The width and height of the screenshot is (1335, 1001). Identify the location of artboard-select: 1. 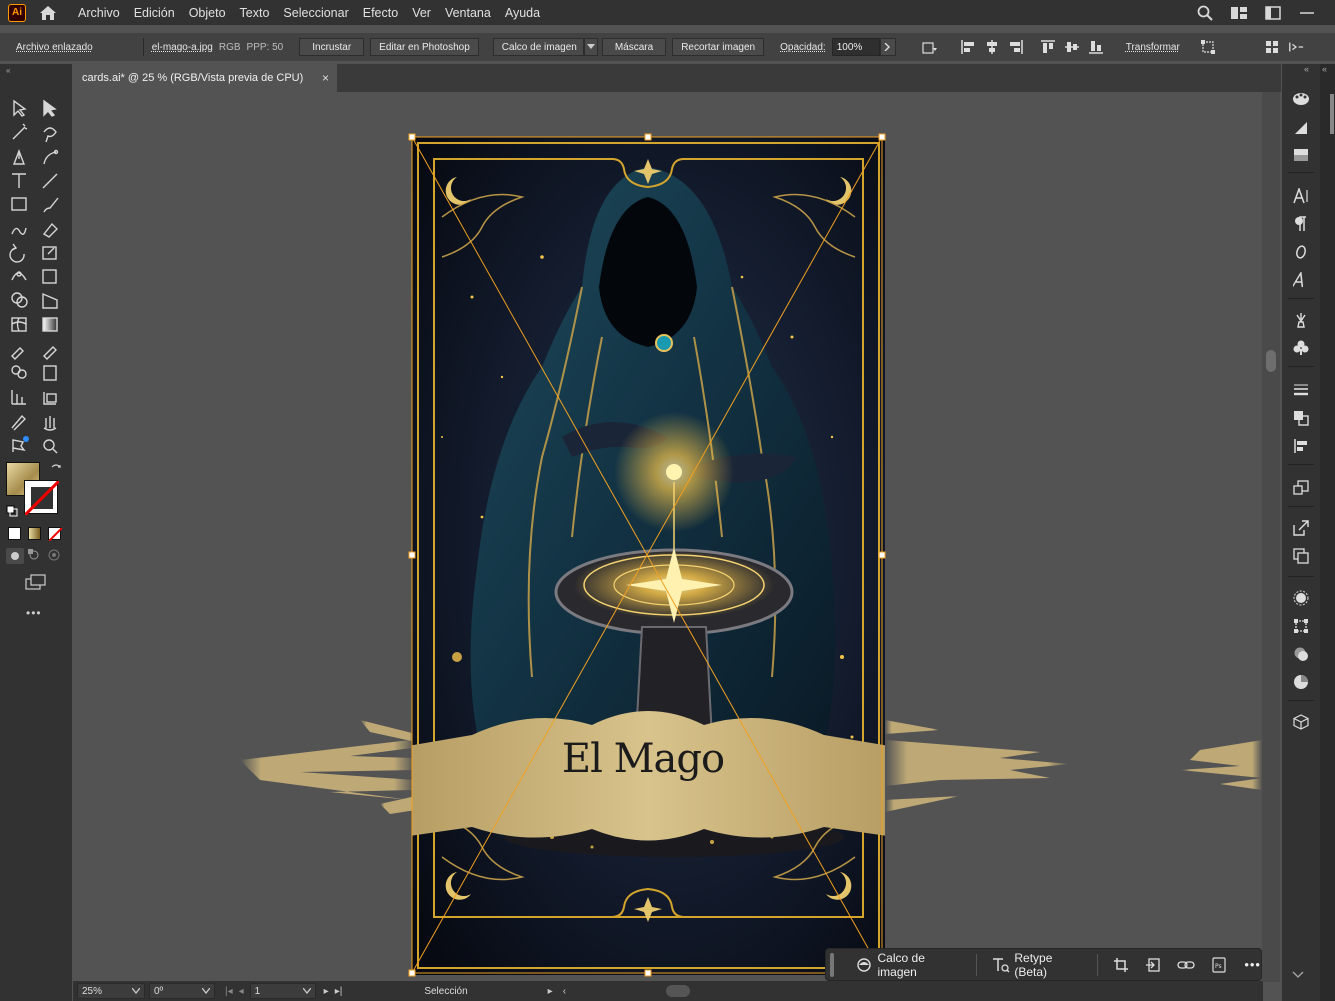
(282, 991).